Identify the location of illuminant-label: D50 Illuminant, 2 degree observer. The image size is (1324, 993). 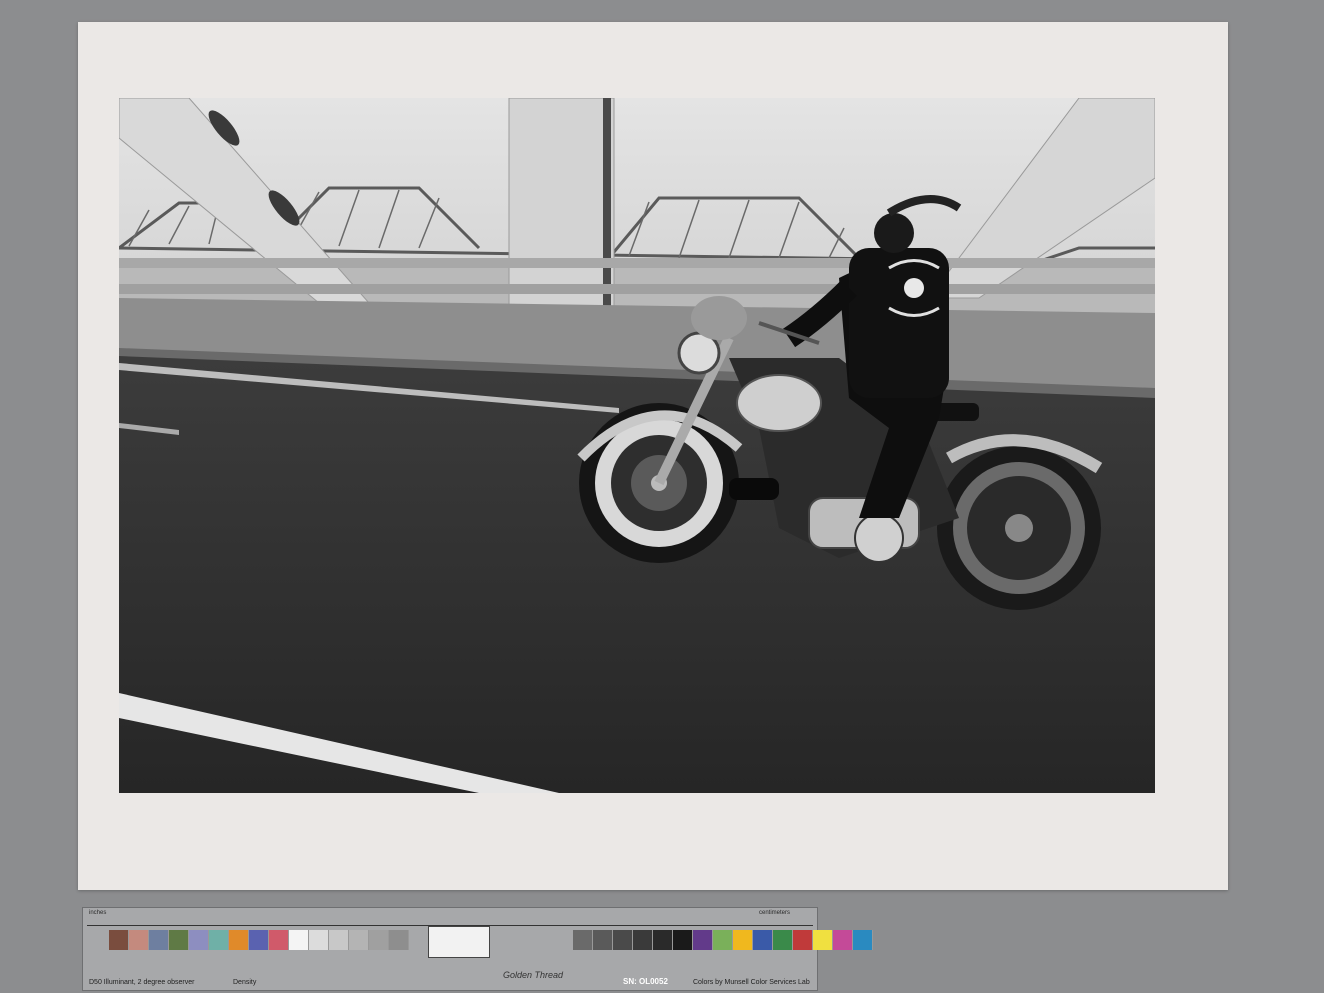
(142, 982).